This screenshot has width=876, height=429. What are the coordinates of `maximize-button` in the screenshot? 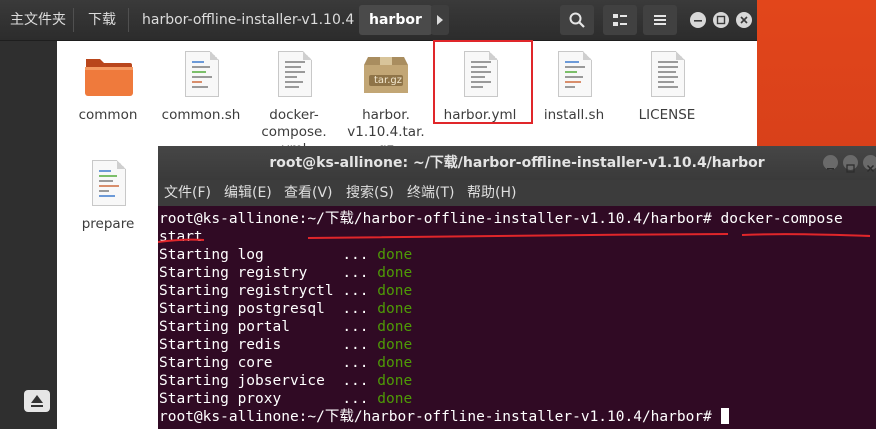 It's located at (721, 20).